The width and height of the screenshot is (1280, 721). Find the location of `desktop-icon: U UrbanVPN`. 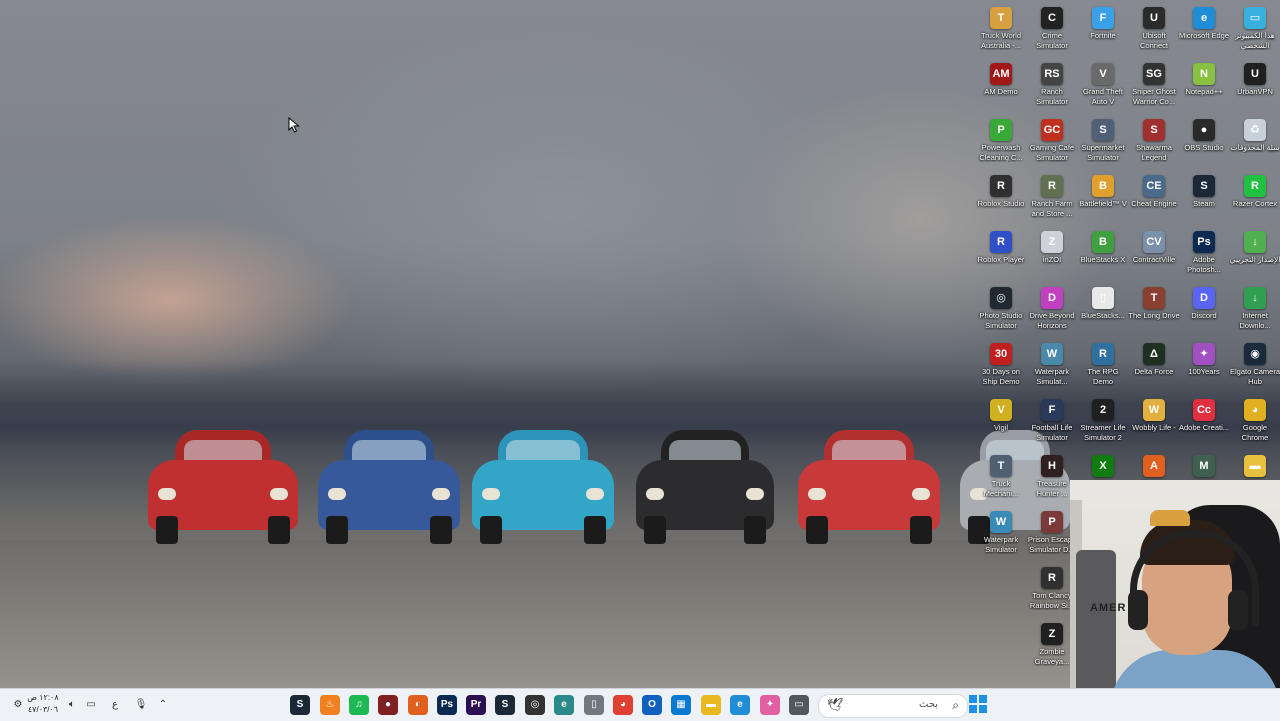

desktop-icon: U UrbanVPN is located at coordinates (1254, 87).